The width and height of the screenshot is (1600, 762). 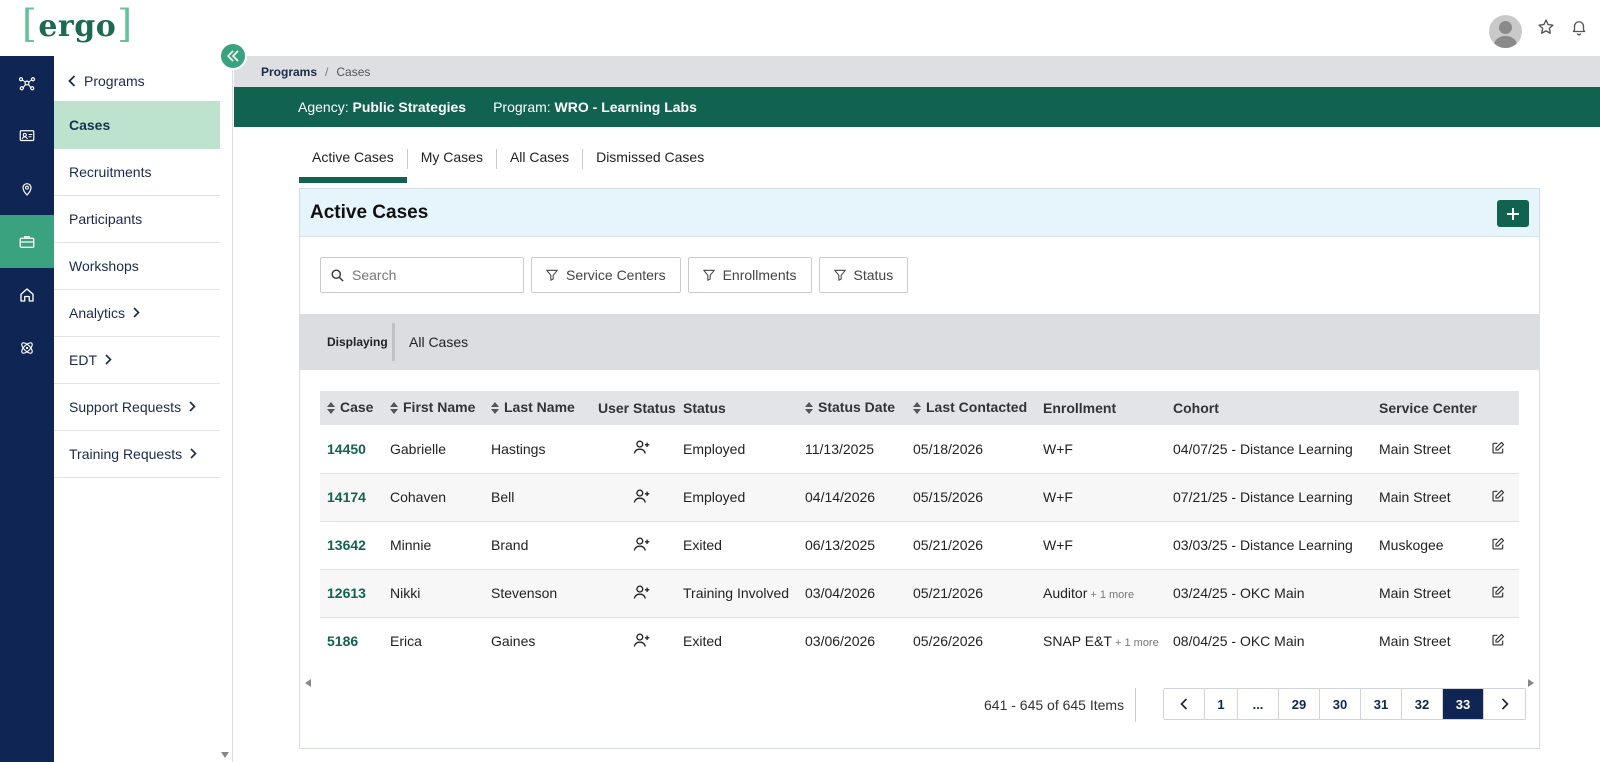 What do you see at coordinates (77, 24) in the screenshot?
I see `ergo-logo: [ ergo ]` at bounding box center [77, 24].